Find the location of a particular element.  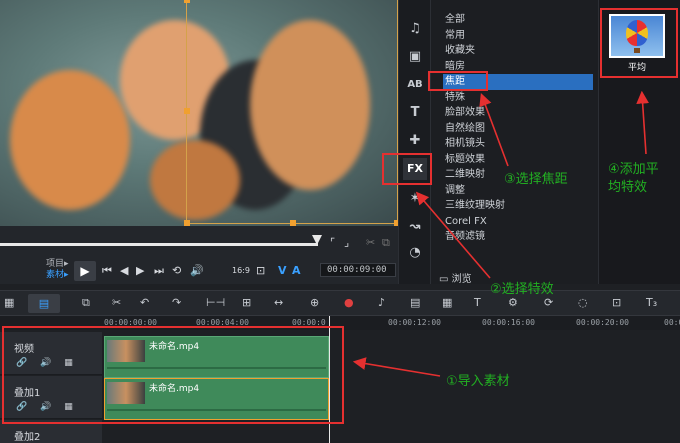

annotation-box-fx is located at coordinates (407, 169).